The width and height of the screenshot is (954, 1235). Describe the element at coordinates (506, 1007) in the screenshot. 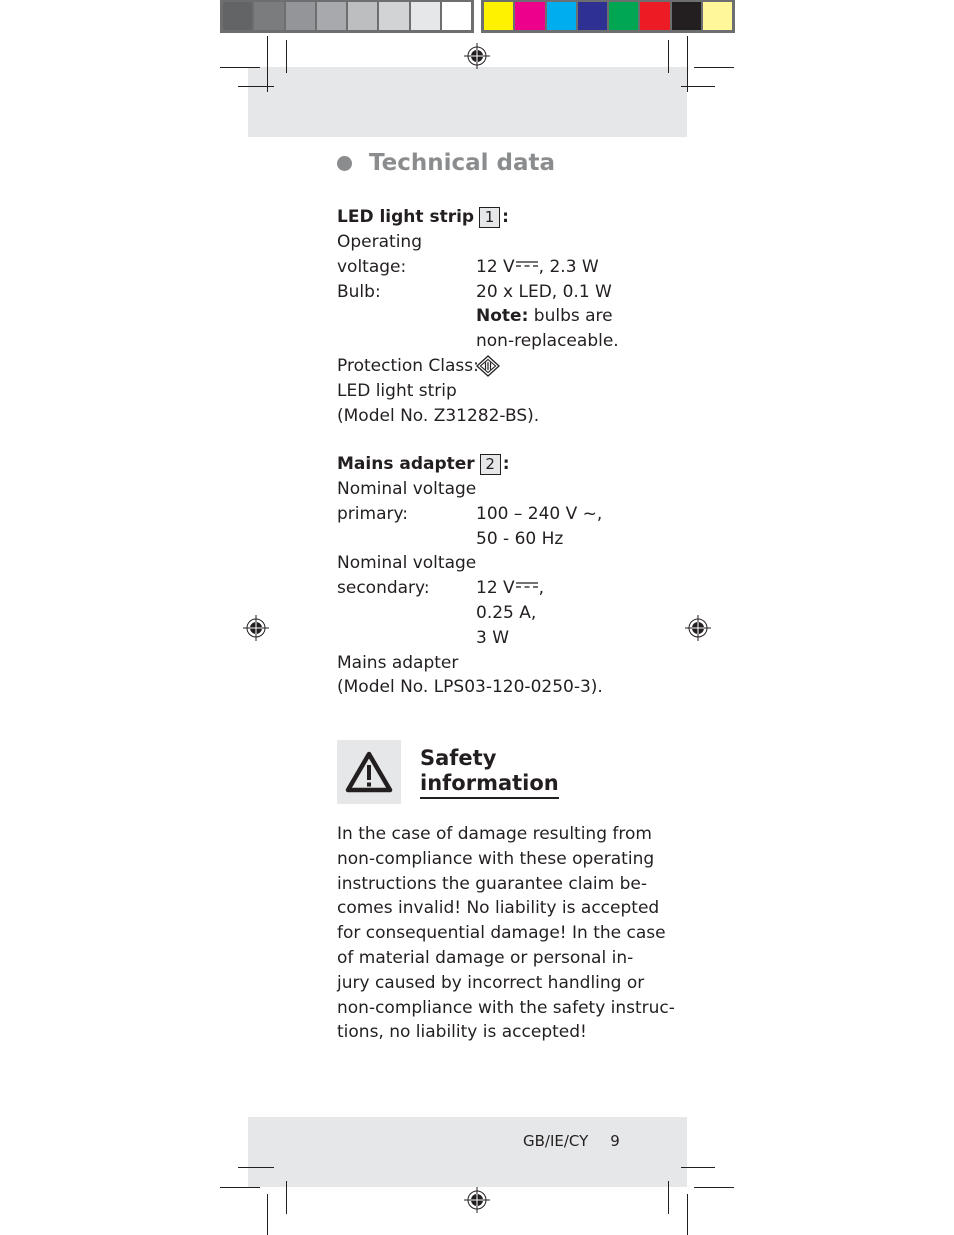

I see `paragraph-line: non-compliance with the safety instruc-` at that location.